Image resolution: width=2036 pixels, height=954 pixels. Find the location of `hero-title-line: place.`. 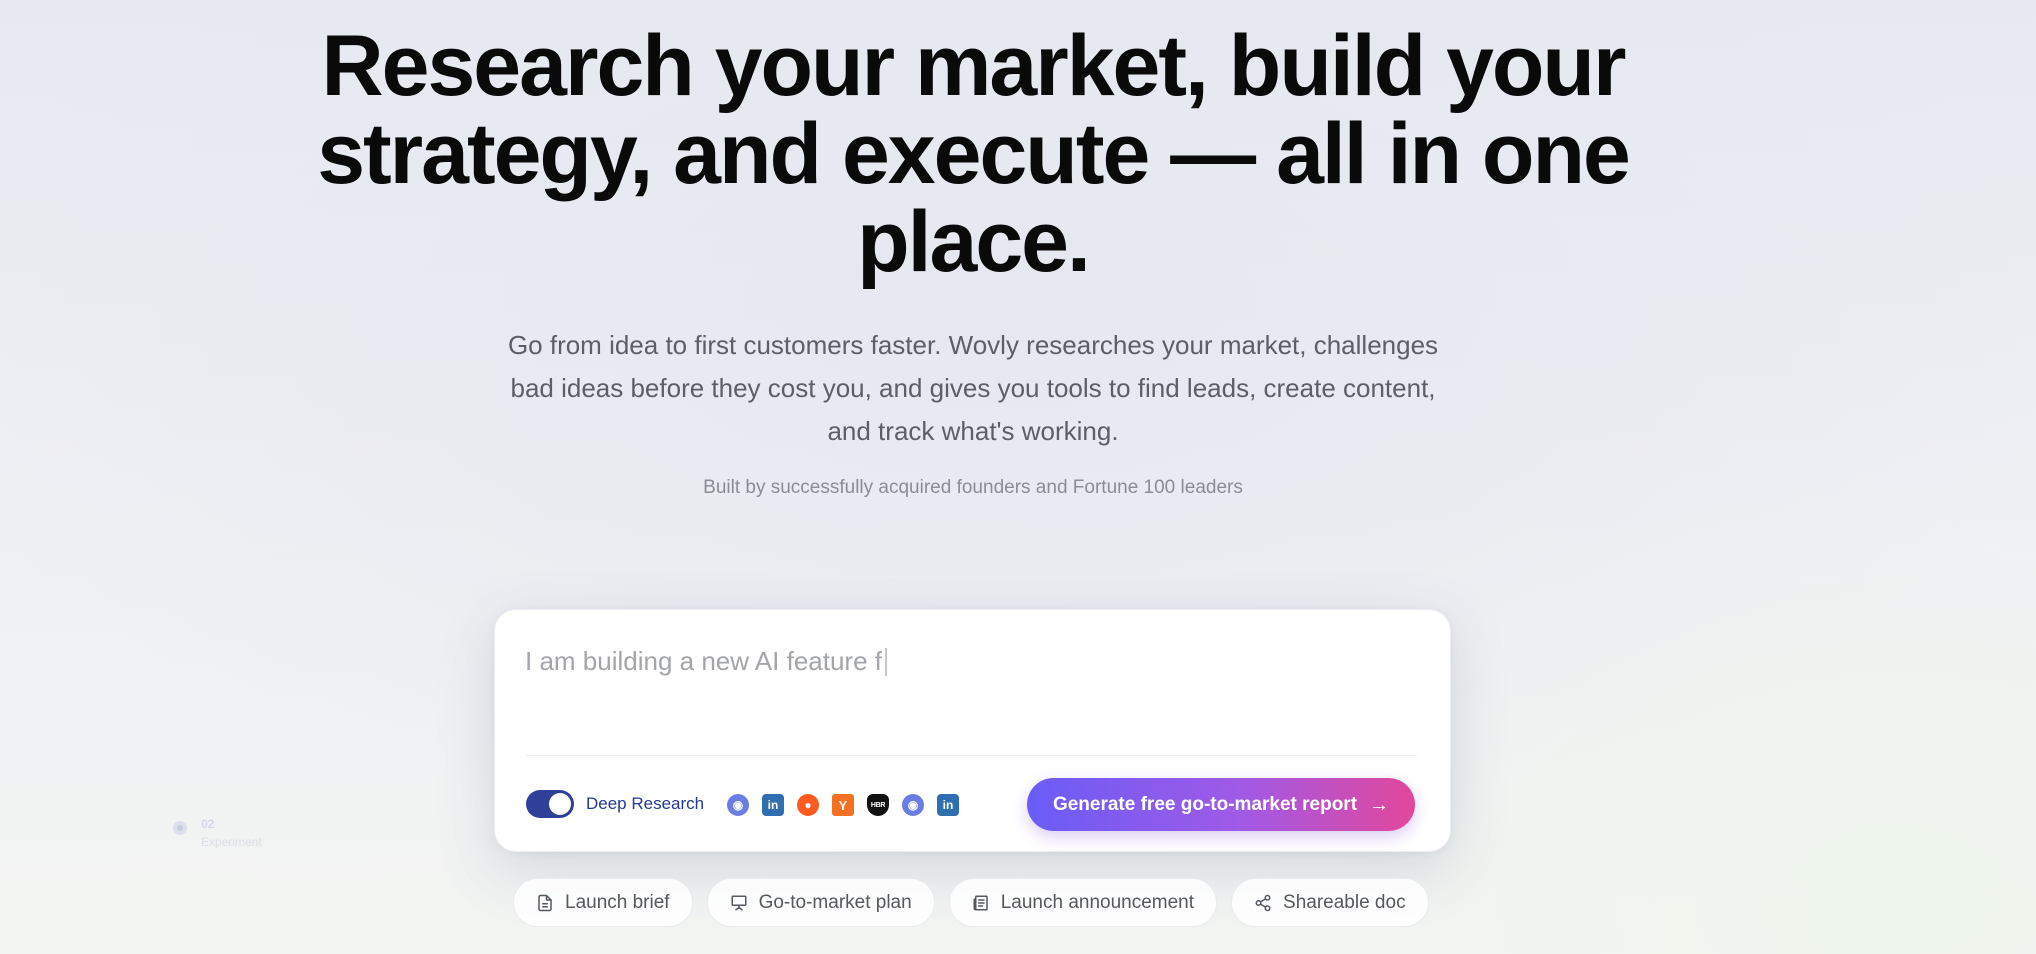

hero-title-line: place. is located at coordinates (974, 242).